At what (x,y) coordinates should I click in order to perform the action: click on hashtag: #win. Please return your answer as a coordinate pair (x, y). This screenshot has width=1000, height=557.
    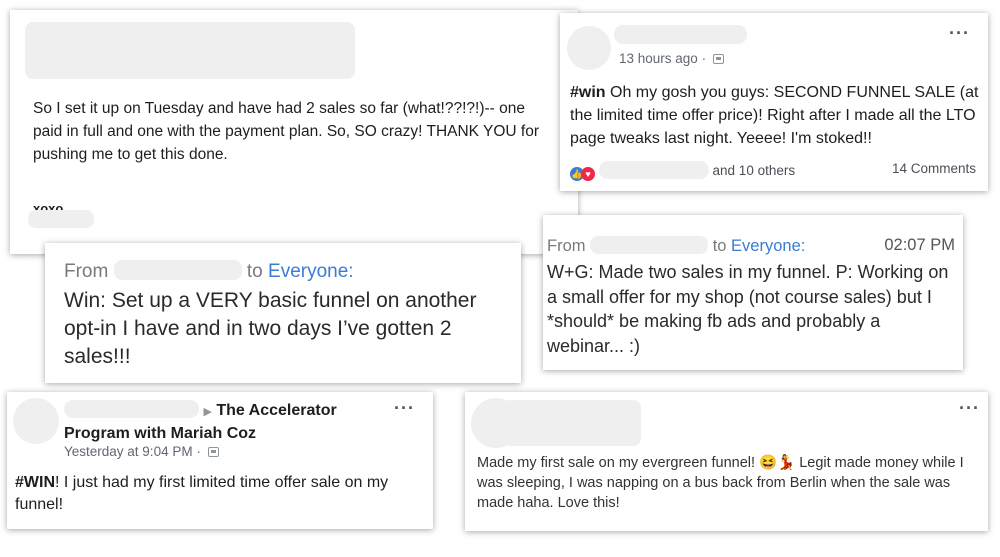
    Looking at the image, I should click on (588, 92).